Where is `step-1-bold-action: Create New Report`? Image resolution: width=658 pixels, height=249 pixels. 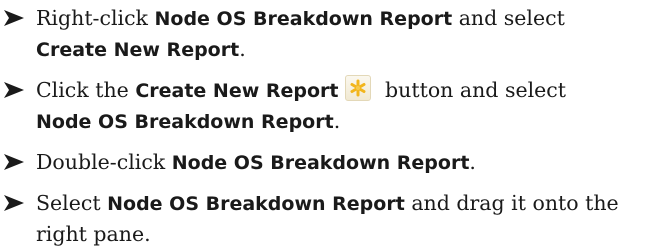 step-1-bold-action: Create New Report is located at coordinates (138, 50).